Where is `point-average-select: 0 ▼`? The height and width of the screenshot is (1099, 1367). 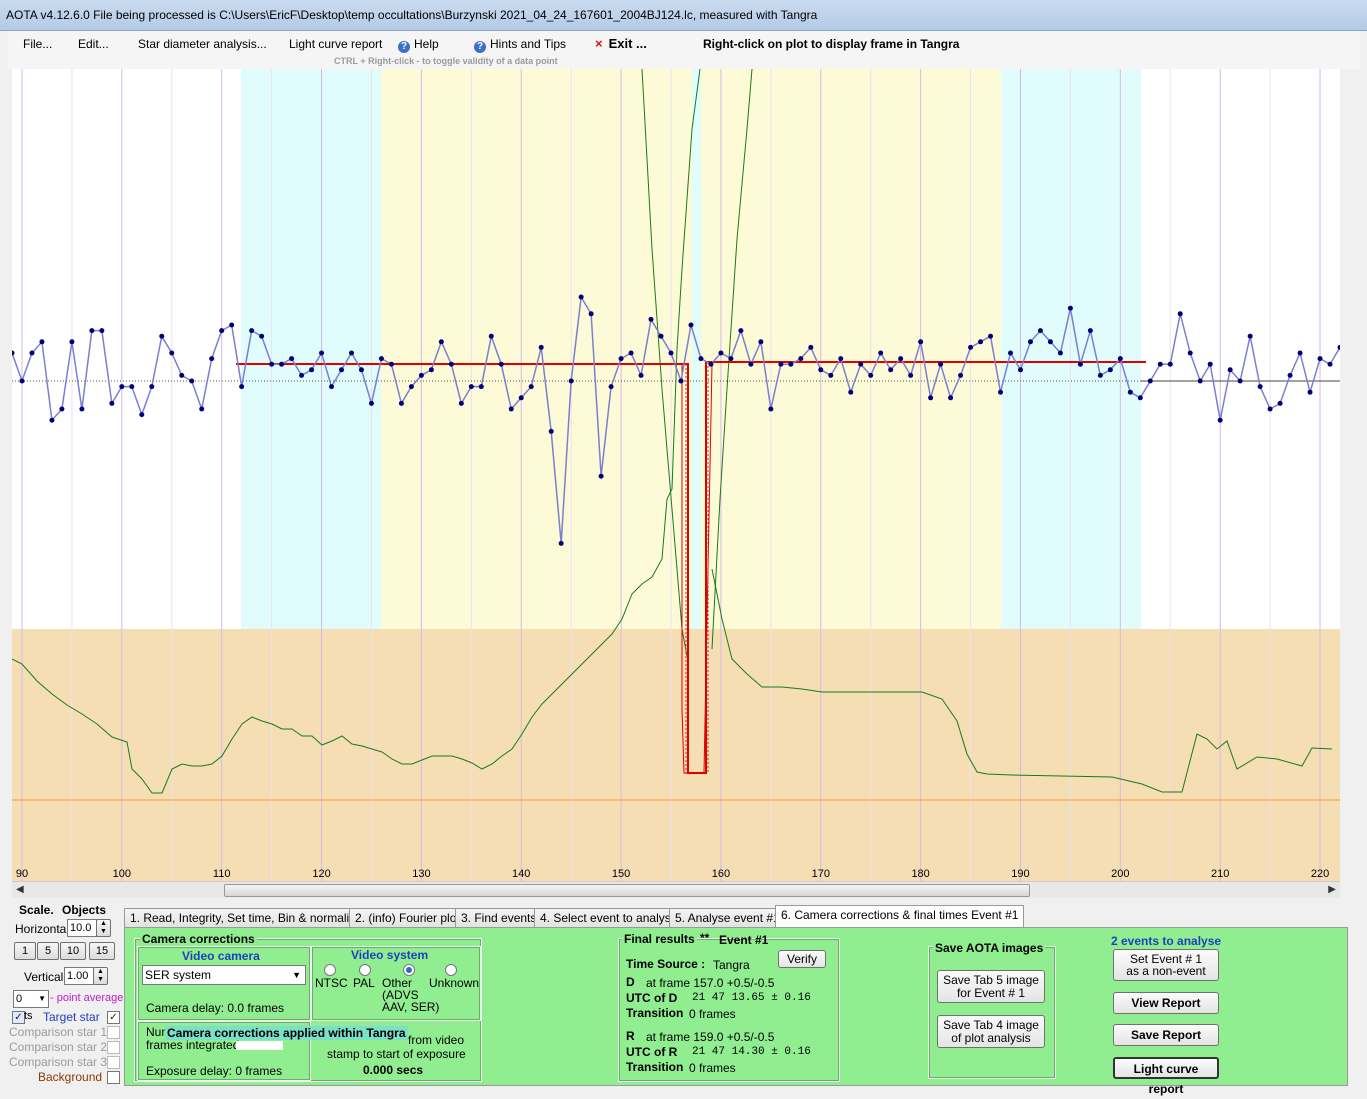
point-average-select: 0 ▼ is located at coordinates (31, 999).